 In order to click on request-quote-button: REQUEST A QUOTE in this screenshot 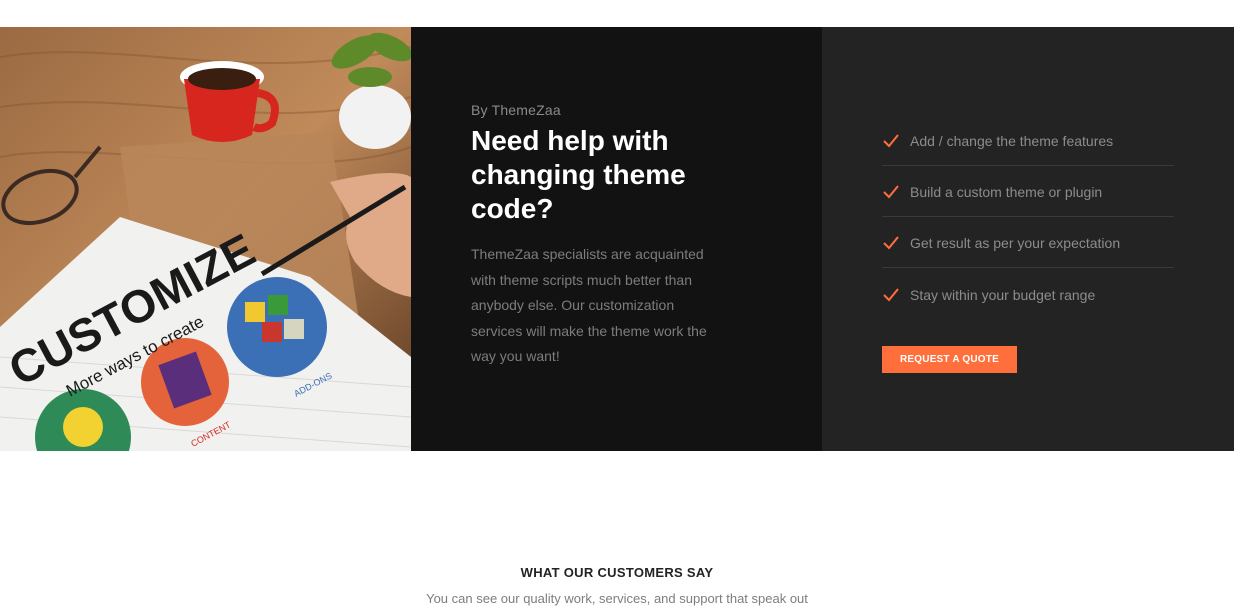, I will do `click(949, 359)`.